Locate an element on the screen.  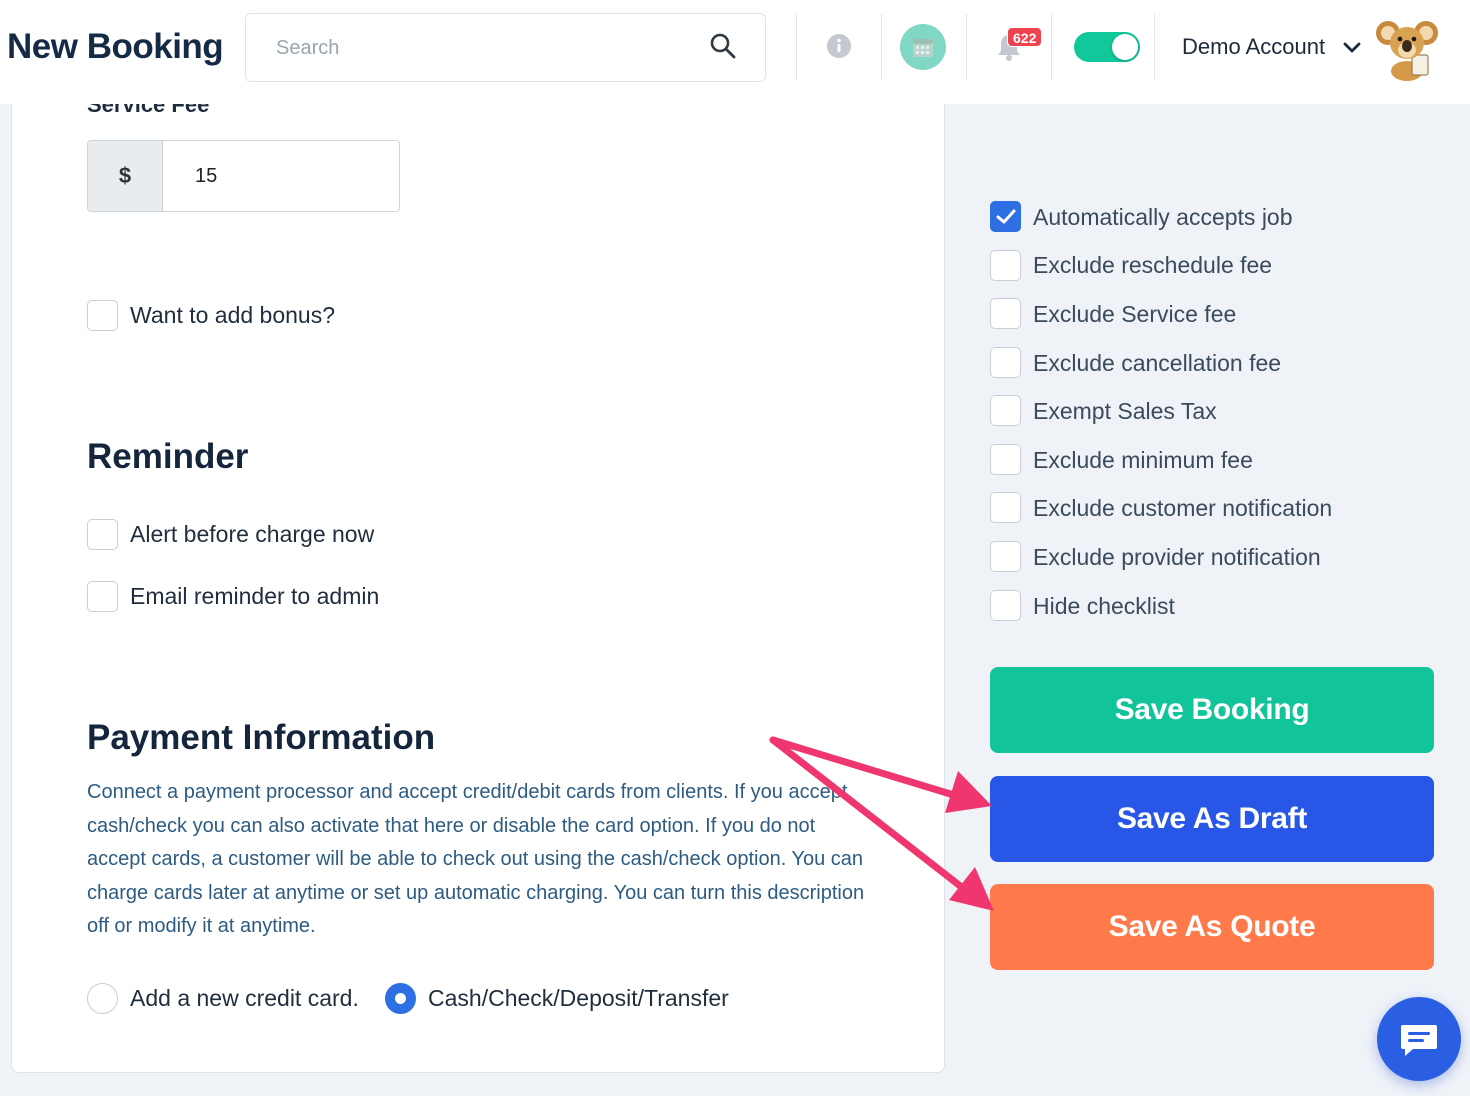
arrowhead-draft is located at coordinates (968, 792).